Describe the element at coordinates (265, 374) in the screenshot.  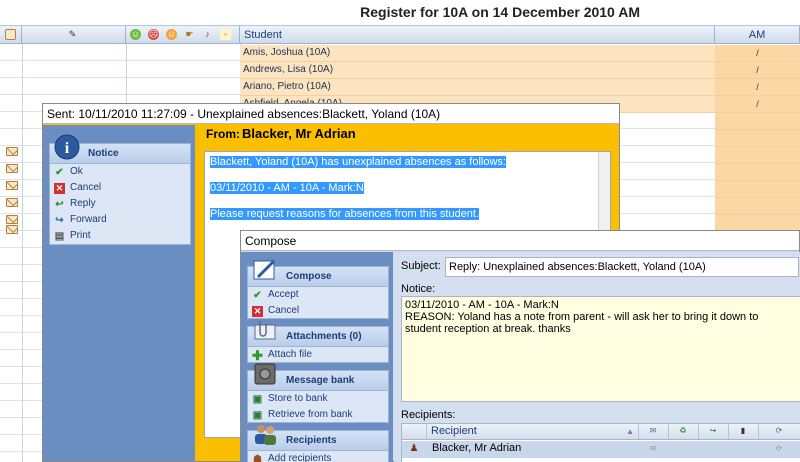
I see `safe-icon` at that location.